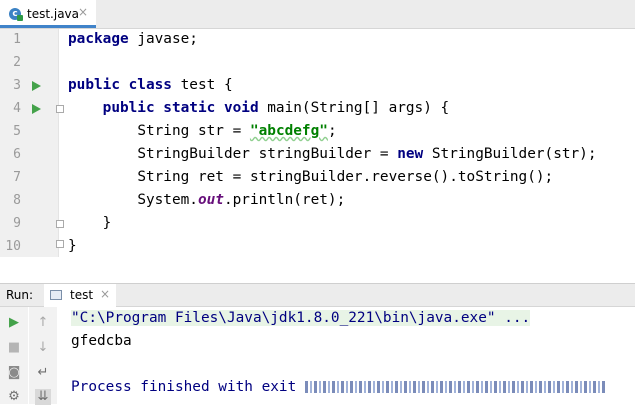  What do you see at coordinates (17, 85) in the screenshot?
I see `line-number: 3` at bounding box center [17, 85].